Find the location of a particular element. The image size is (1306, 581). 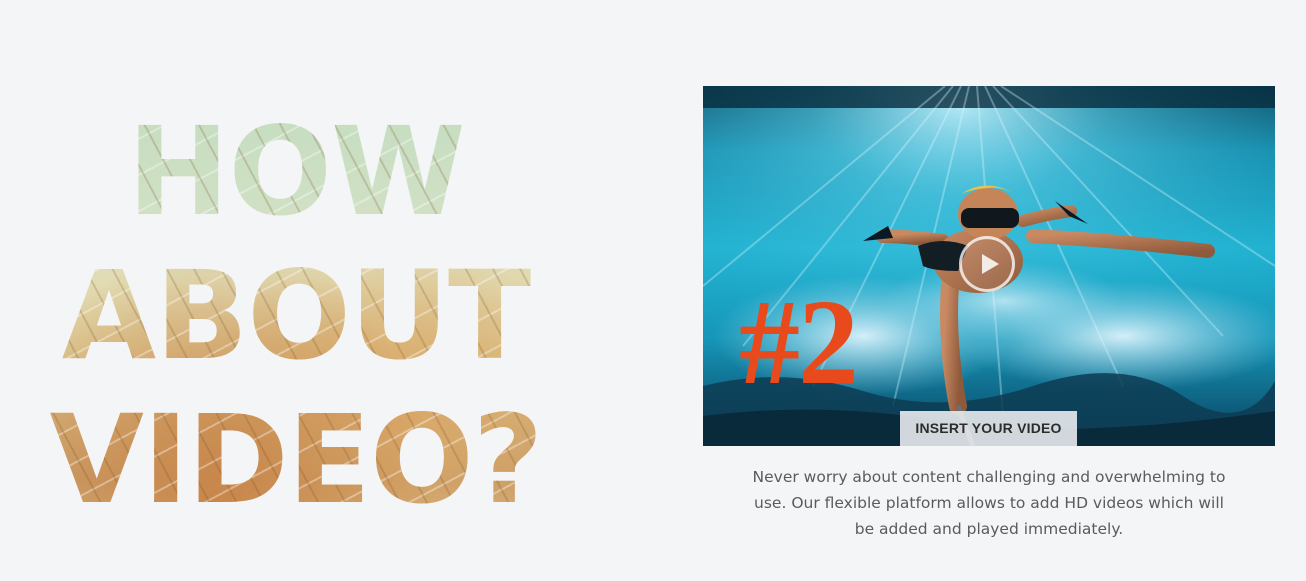

headline-line-about: ABOUT is located at coordinates (296, 316).